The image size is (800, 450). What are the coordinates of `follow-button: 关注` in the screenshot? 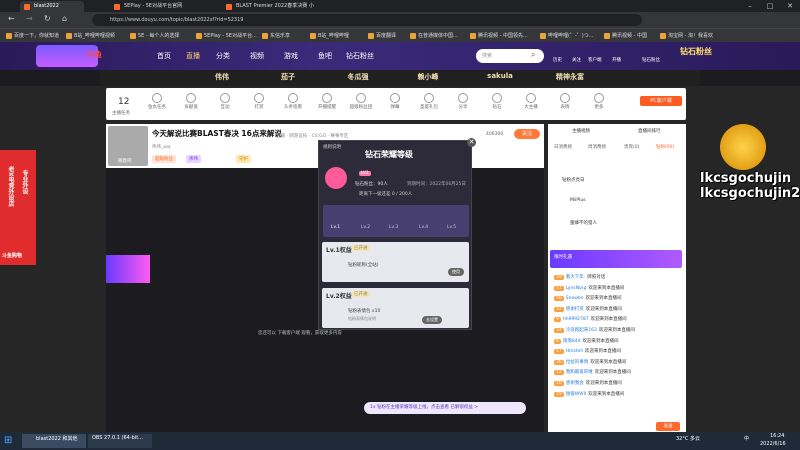 It's located at (527, 134).